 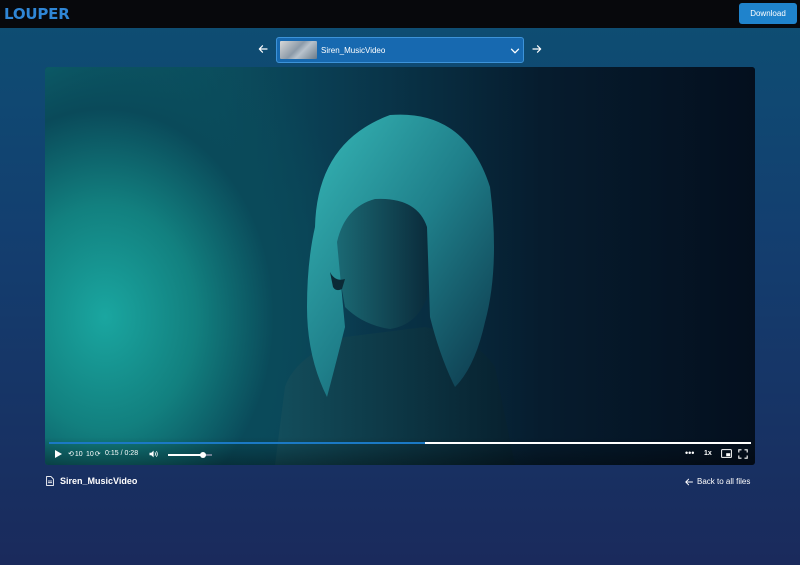 I want to click on progress-bar, so click(x=400, y=443).